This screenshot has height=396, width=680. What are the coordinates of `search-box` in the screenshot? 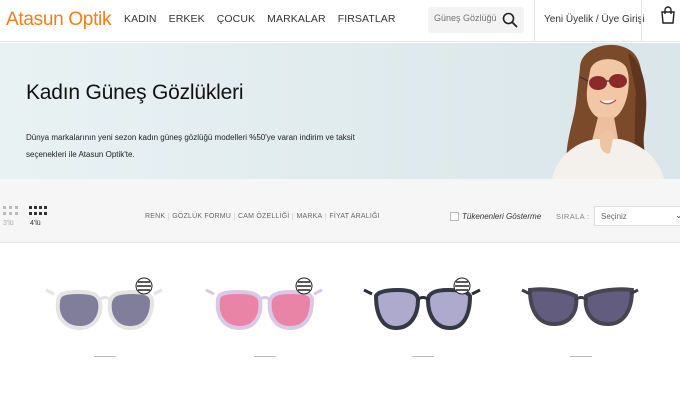 It's located at (476, 20).